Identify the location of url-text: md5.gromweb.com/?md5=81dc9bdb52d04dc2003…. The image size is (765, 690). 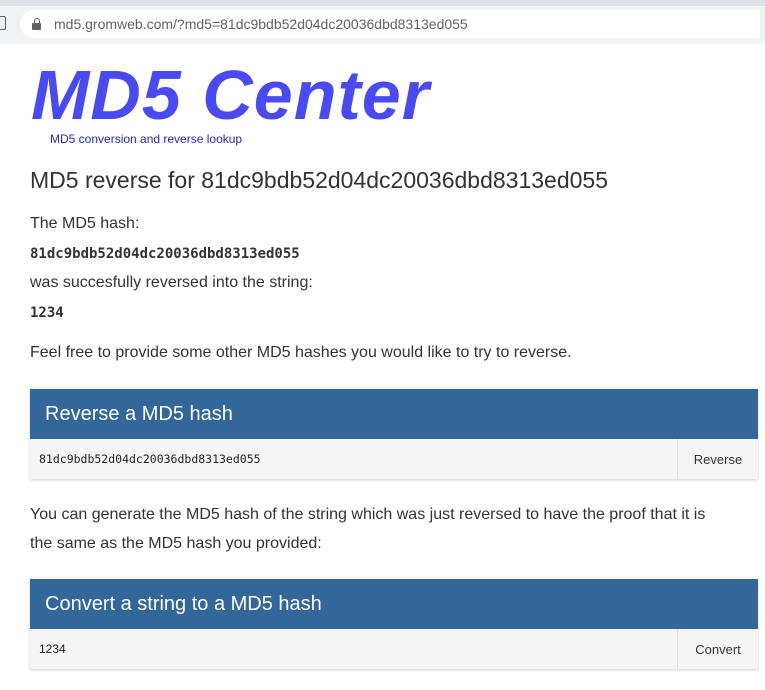
(261, 24).